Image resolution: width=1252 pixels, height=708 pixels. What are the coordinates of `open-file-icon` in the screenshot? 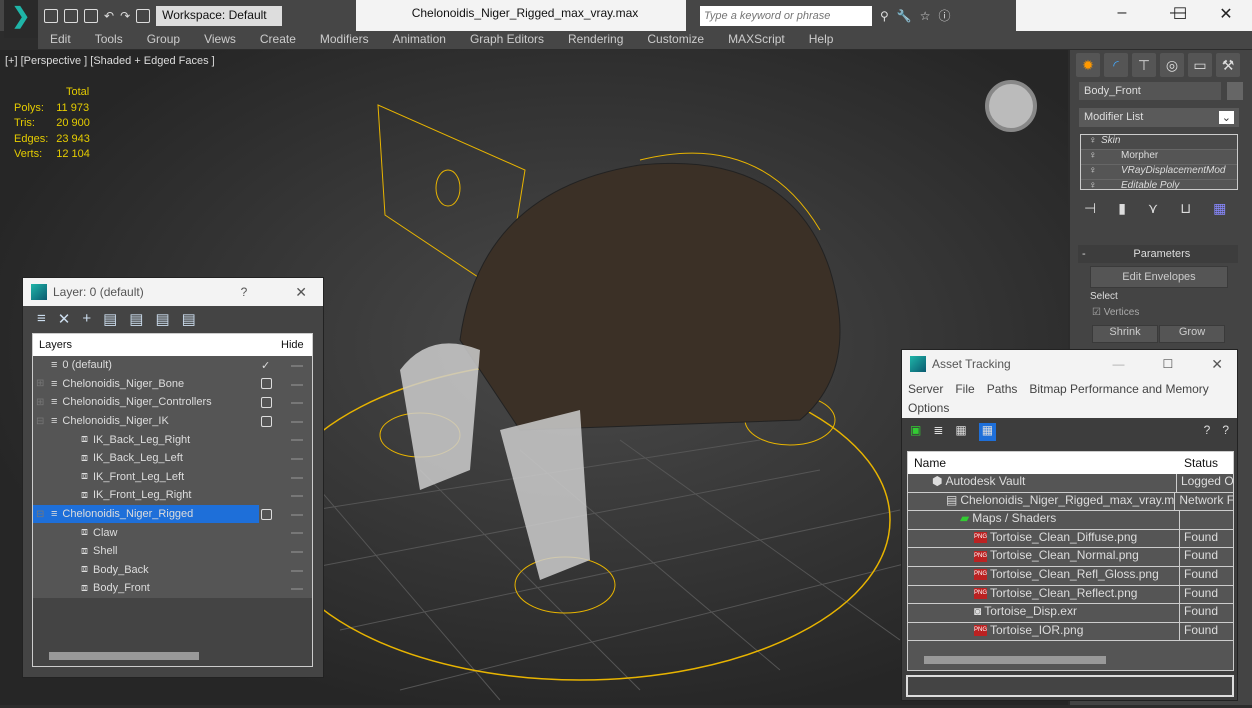 It's located at (71, 15).